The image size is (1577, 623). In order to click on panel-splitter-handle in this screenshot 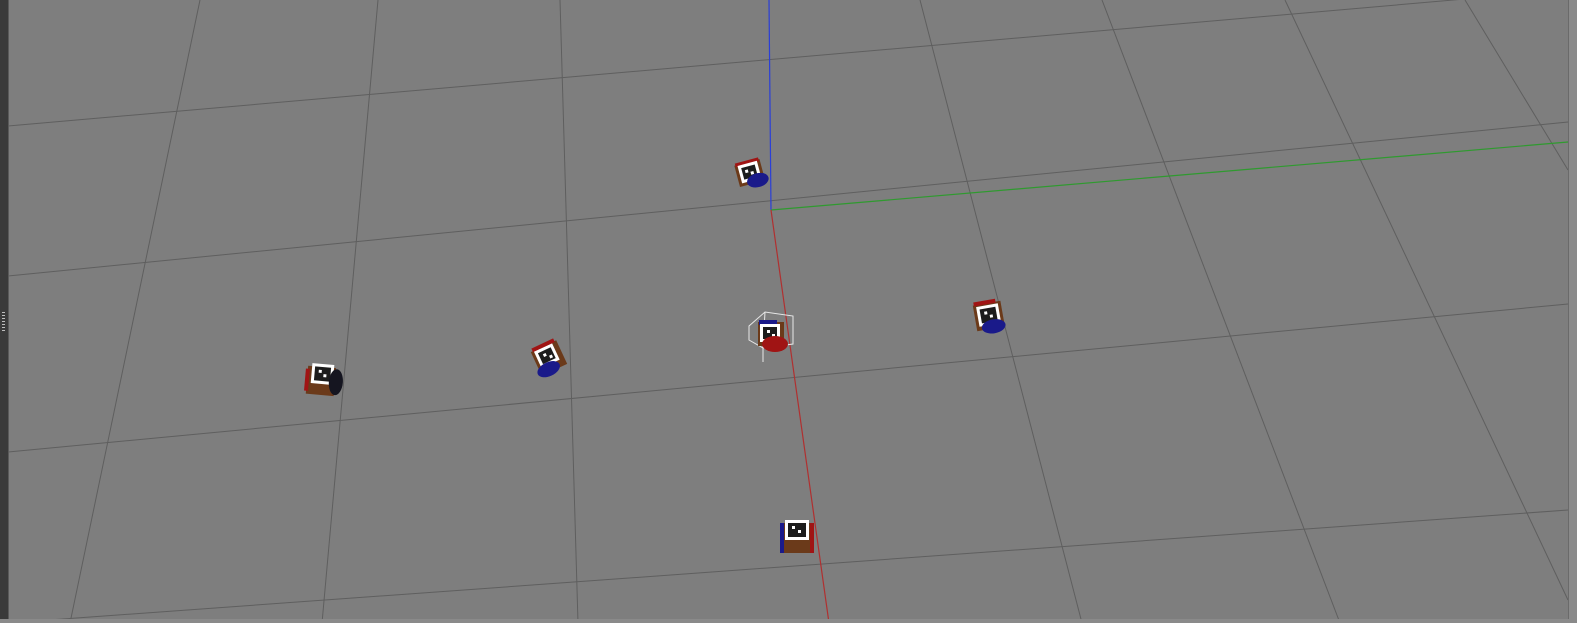, I will do `click(3, 322)`.